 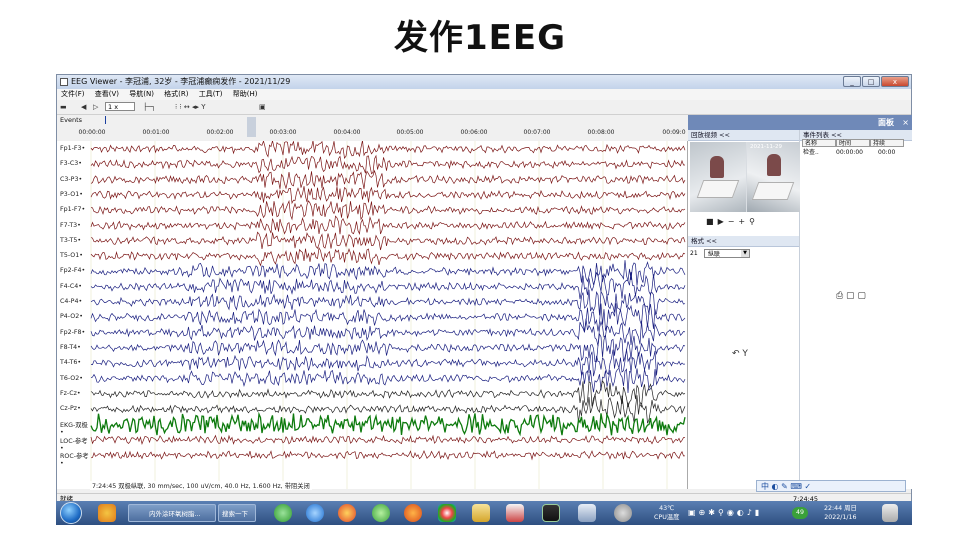 What do you see at coordinates (853, 143) in the screenshot?
I see `col-header-time: 时间` at bounding box center [853, 143].